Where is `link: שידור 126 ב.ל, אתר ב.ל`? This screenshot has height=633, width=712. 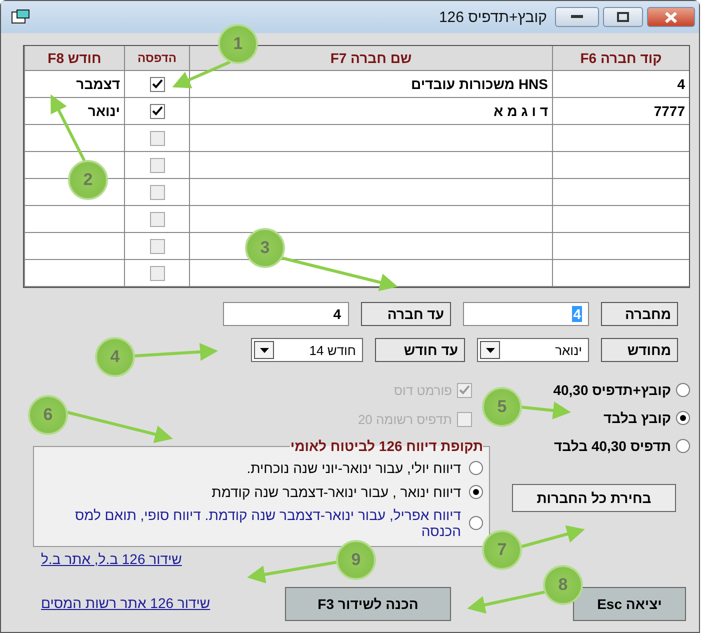
link: שידור 126 ב.ל, אתר ב.ל is located at coordinates (111, 559).